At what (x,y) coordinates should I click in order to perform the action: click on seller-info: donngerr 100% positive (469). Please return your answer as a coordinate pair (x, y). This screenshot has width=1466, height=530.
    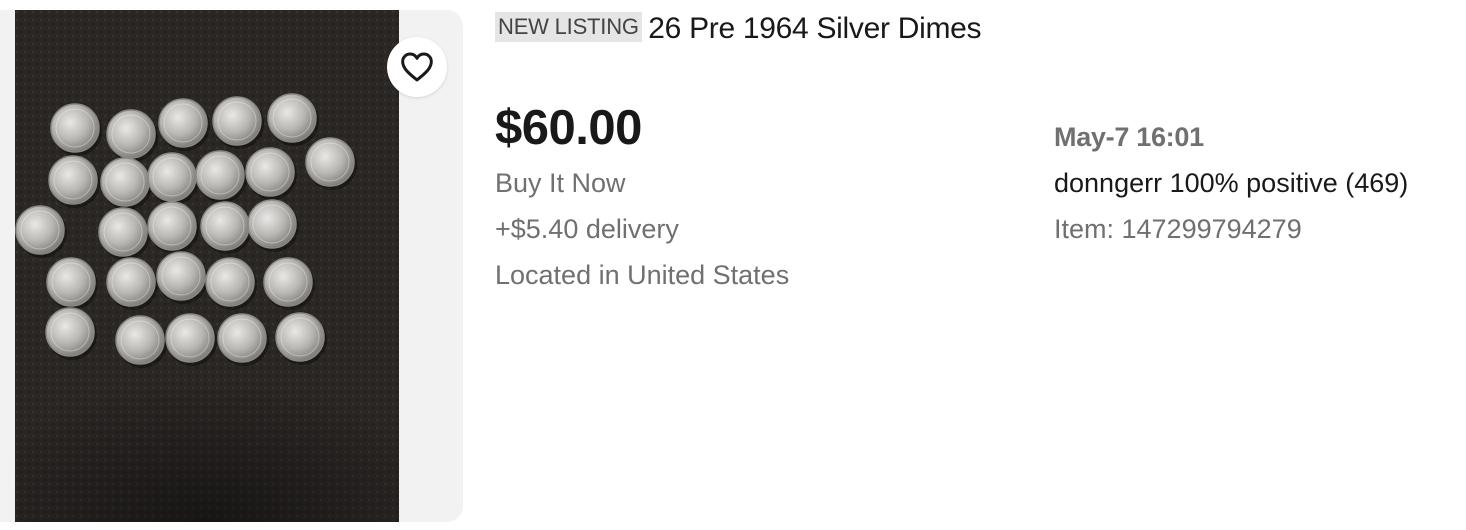
    Looking at the image, I should click on (1231, 183).